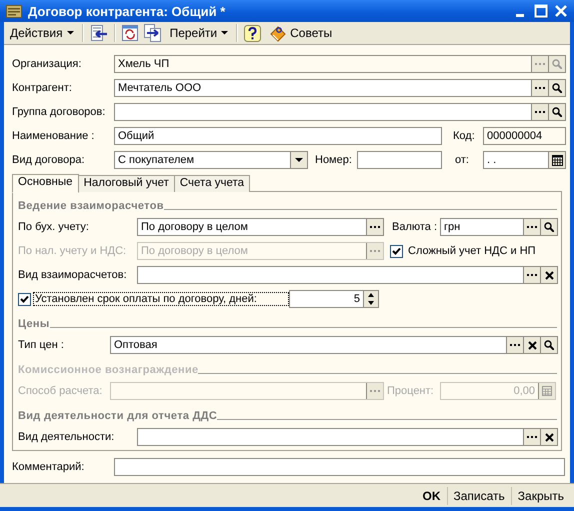 The width and height of the screenshot is (574, 511). Describe the element at coordinates (61, 391) in the screenshot. I see `field-label: Способ расчета:` at that location.